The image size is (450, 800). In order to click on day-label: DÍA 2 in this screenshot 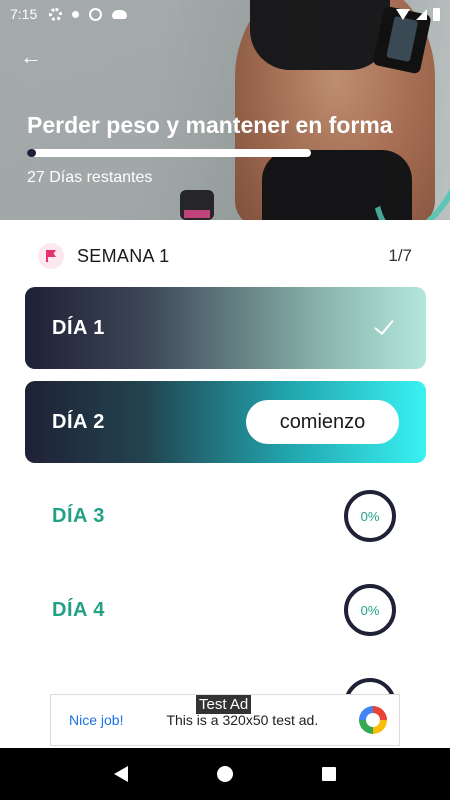, I will do `click(78, 421)`.